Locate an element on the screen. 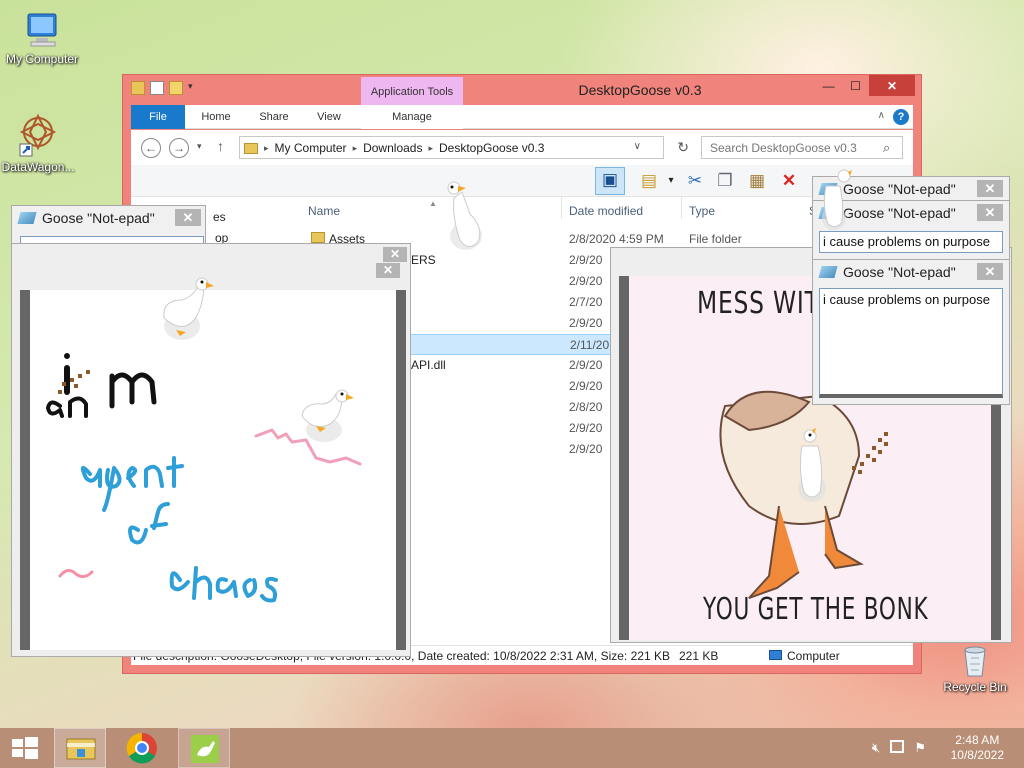 The height and width of the screenshot is (768, 1024). paste-icon: ▦ is located at coordinates (757, 181).